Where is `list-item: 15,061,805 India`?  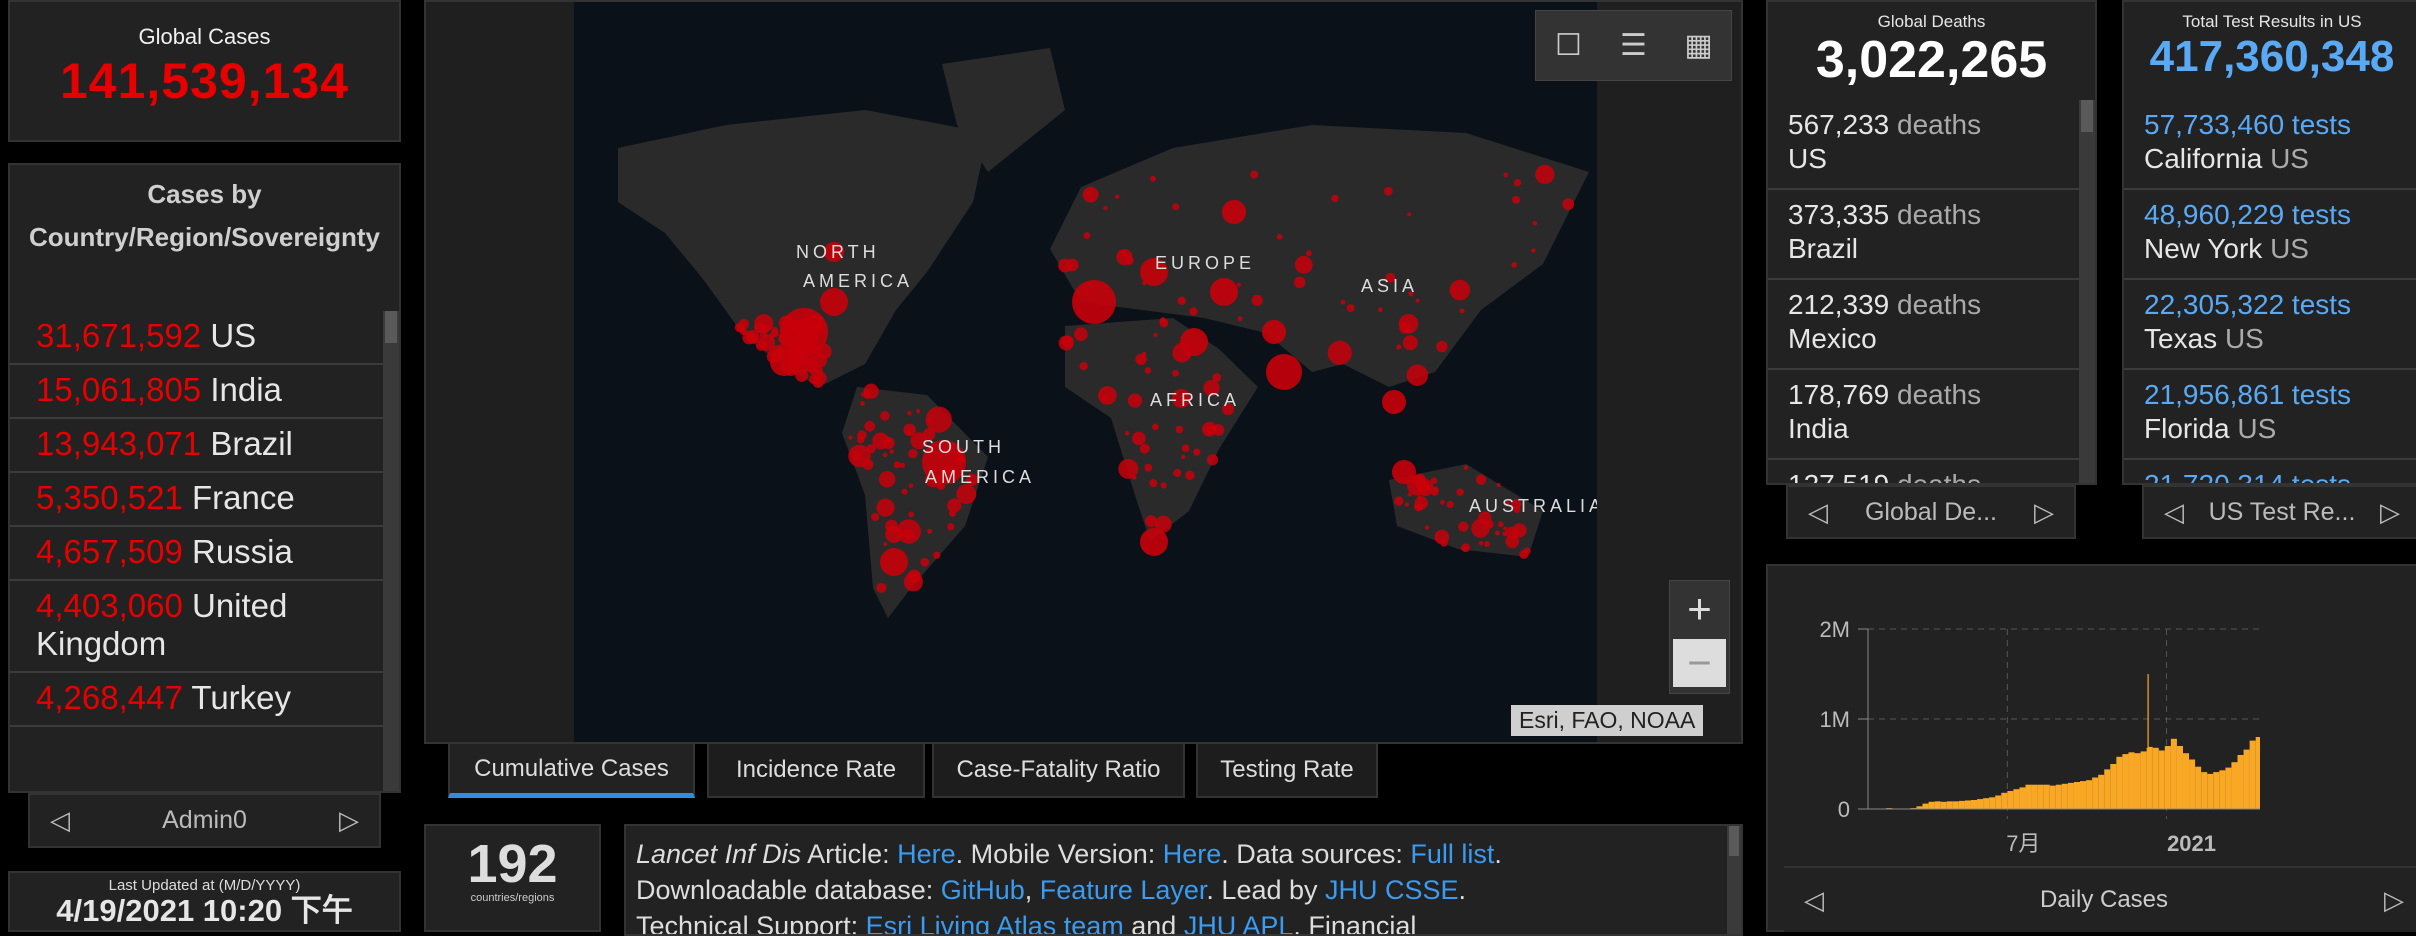 list-item: 15,061,805 India is located at coordinates (196, 392).